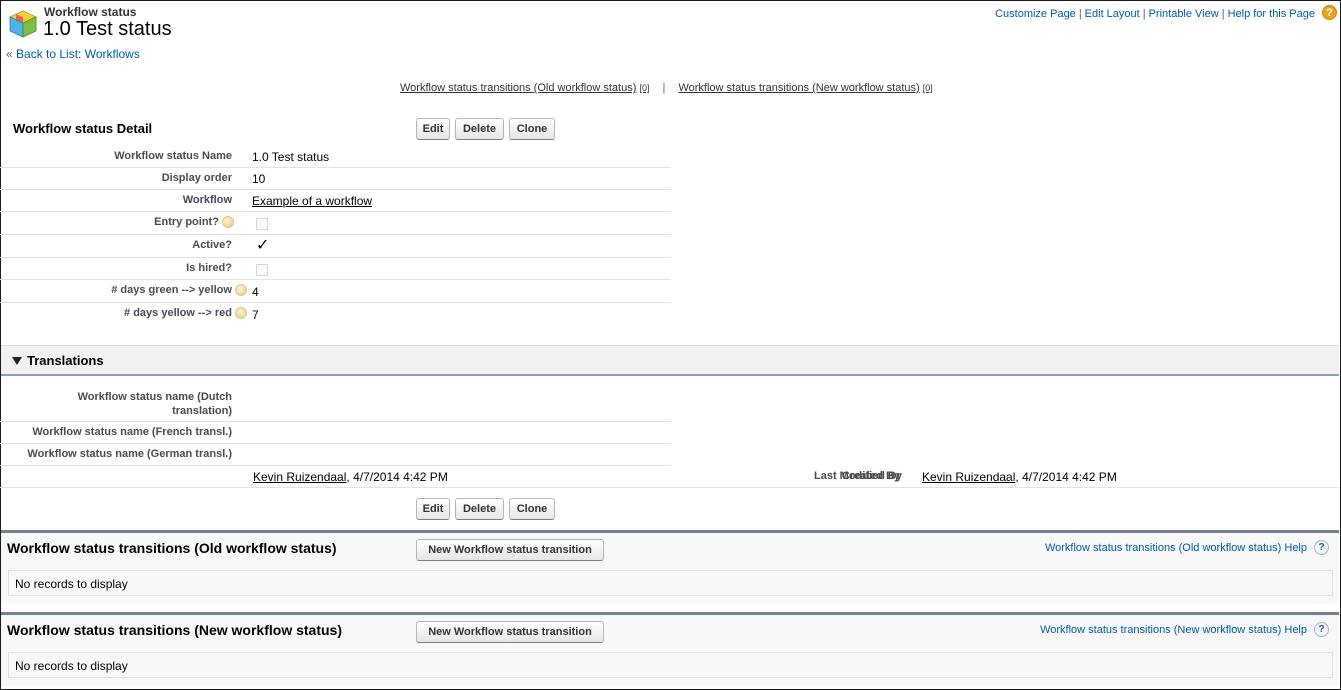  Describe the element at coordinates (1066, 477) in the screenshot. I see `modified-by-date: , 4/7/2014 4:42 PM` at that location.